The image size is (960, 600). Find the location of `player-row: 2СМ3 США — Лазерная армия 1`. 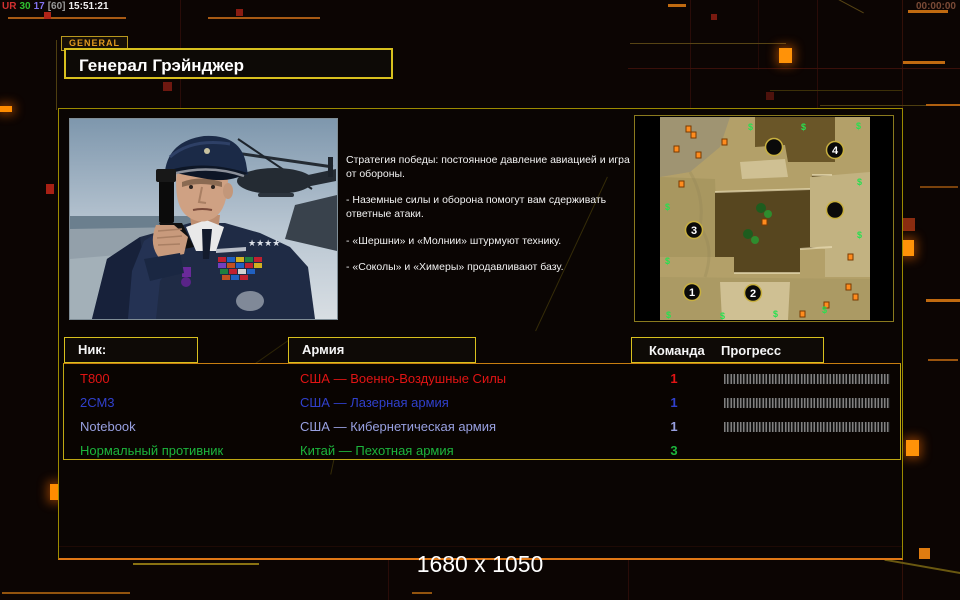

player-row: 2СМ3 США — Лазерная армия 1 is located at coordinates (482, 403).